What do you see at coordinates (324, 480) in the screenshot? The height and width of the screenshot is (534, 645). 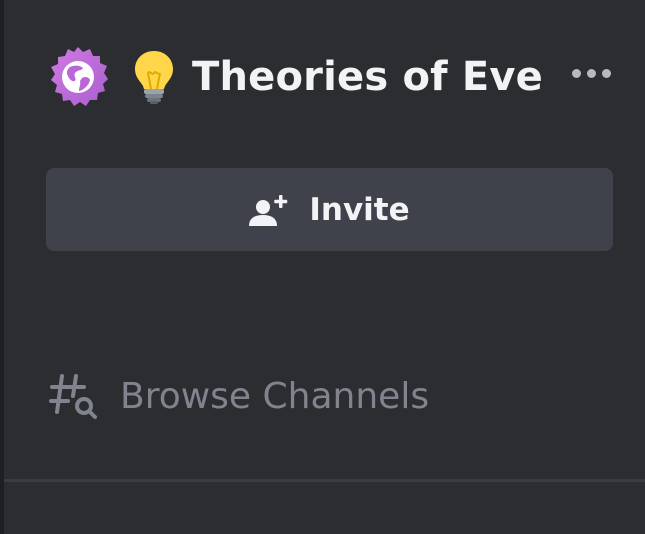 I see `divider` at bounding box center [324, 480].